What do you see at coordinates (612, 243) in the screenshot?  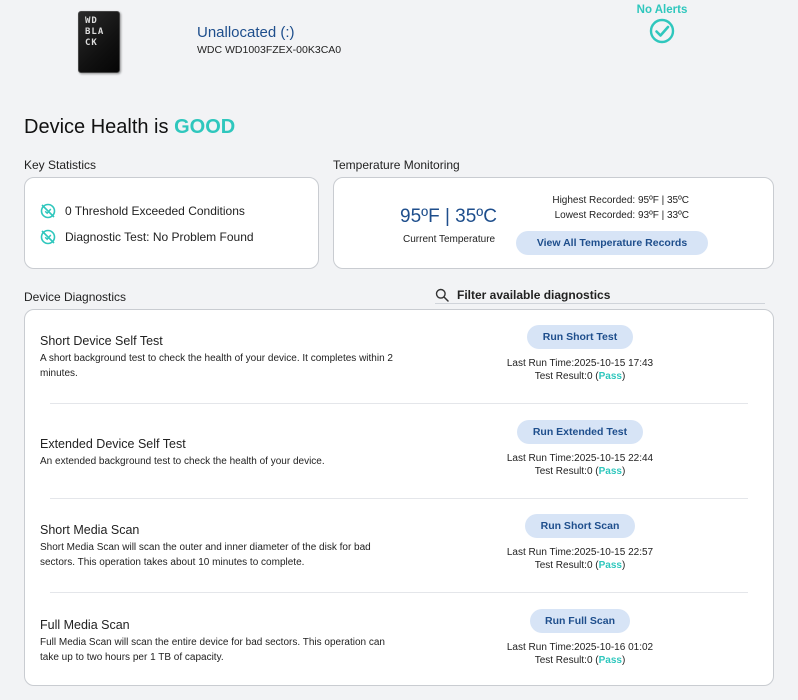 I see `view-all-temperature-records-button: View All Temperature Records` at bounding box center [612, 243].